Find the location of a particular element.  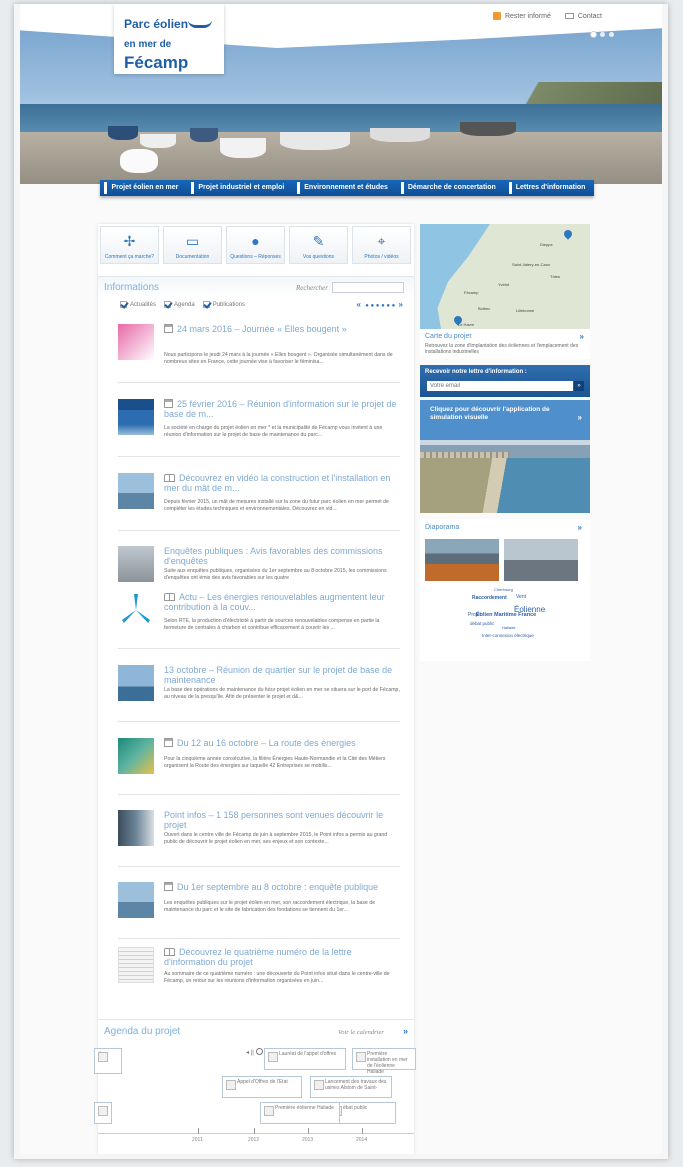

search-input is located at coordinates (368, 287).